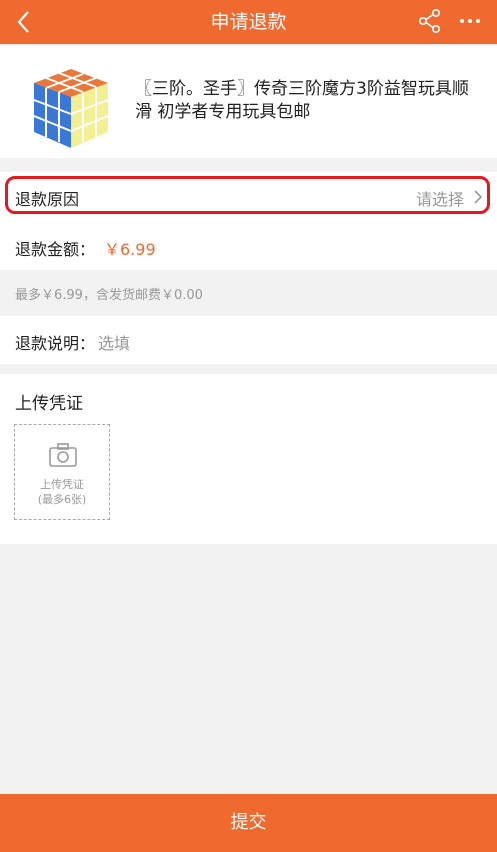 The width and height of the screenshot is (497, 852). I want to click on refund-amount-label: 退款金额：, so click(55, 249).